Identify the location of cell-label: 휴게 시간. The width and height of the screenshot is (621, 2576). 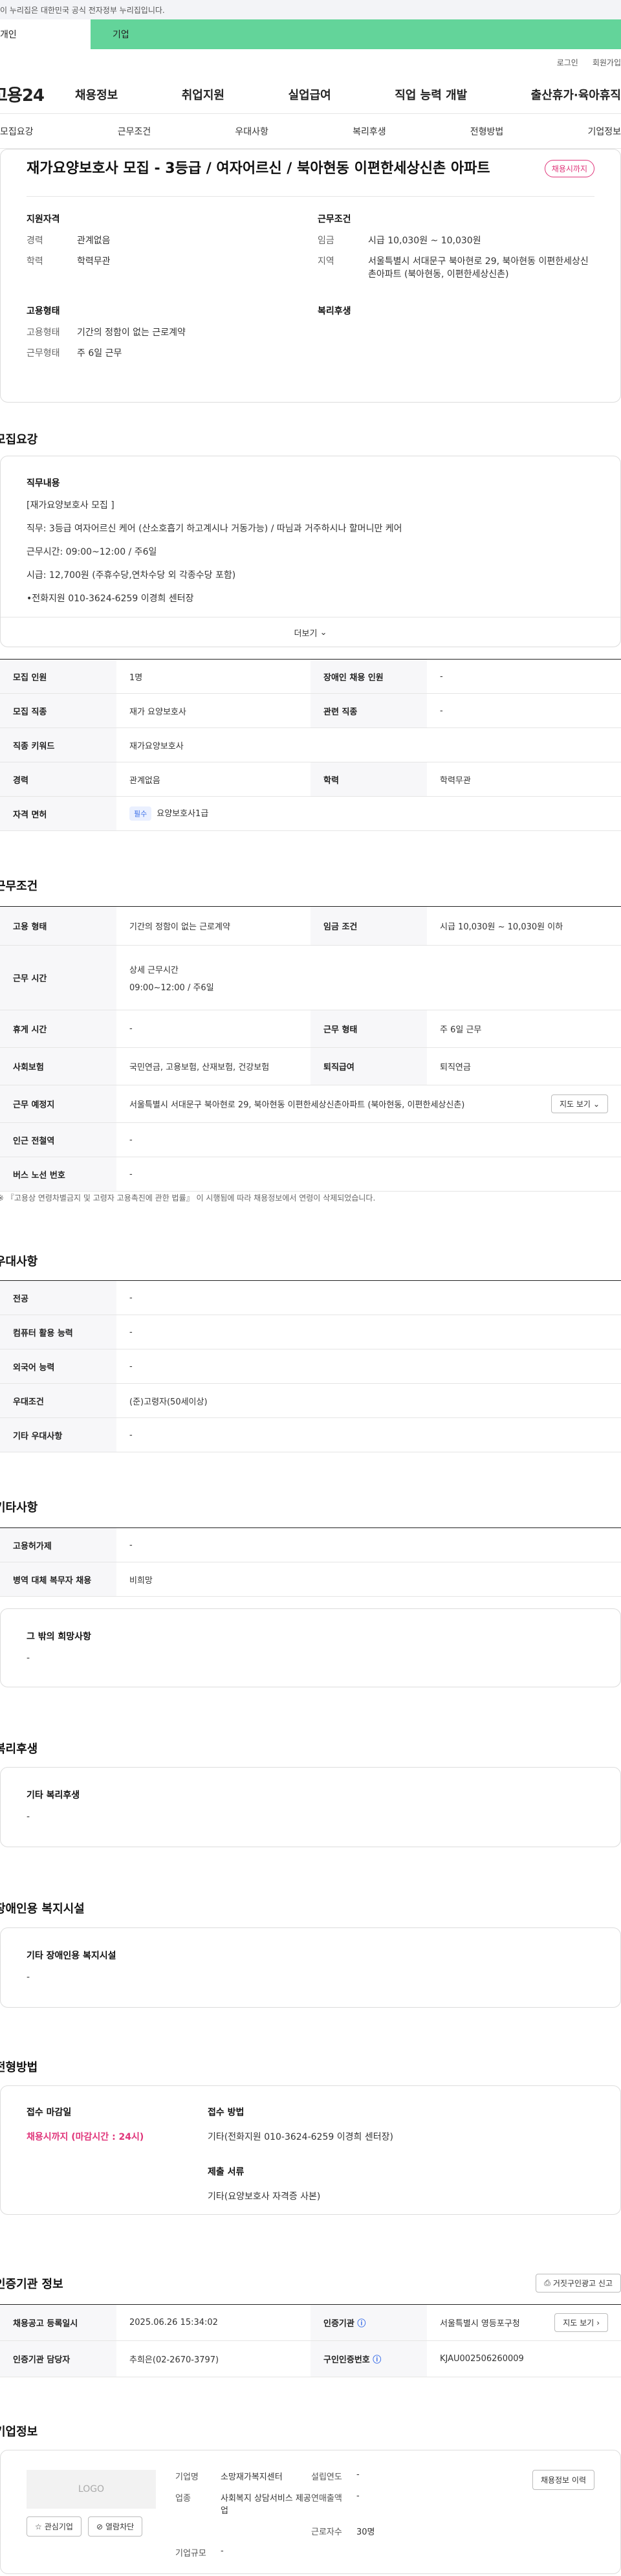
(58, 1029).